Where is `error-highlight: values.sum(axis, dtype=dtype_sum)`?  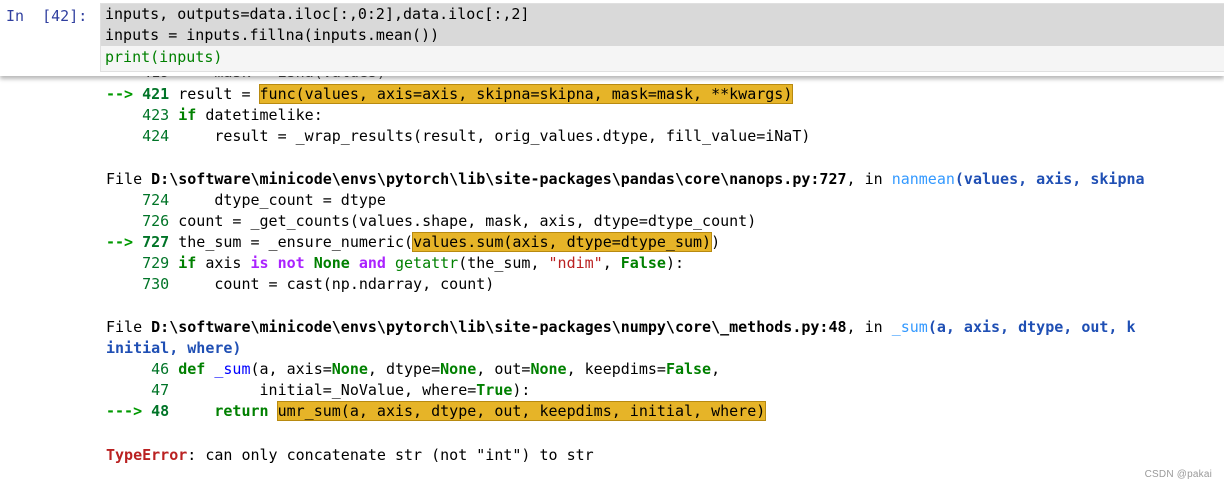 error-highlight: values.sum(axis, dtype=dtype_sum) is located at coordinates (562, 242).